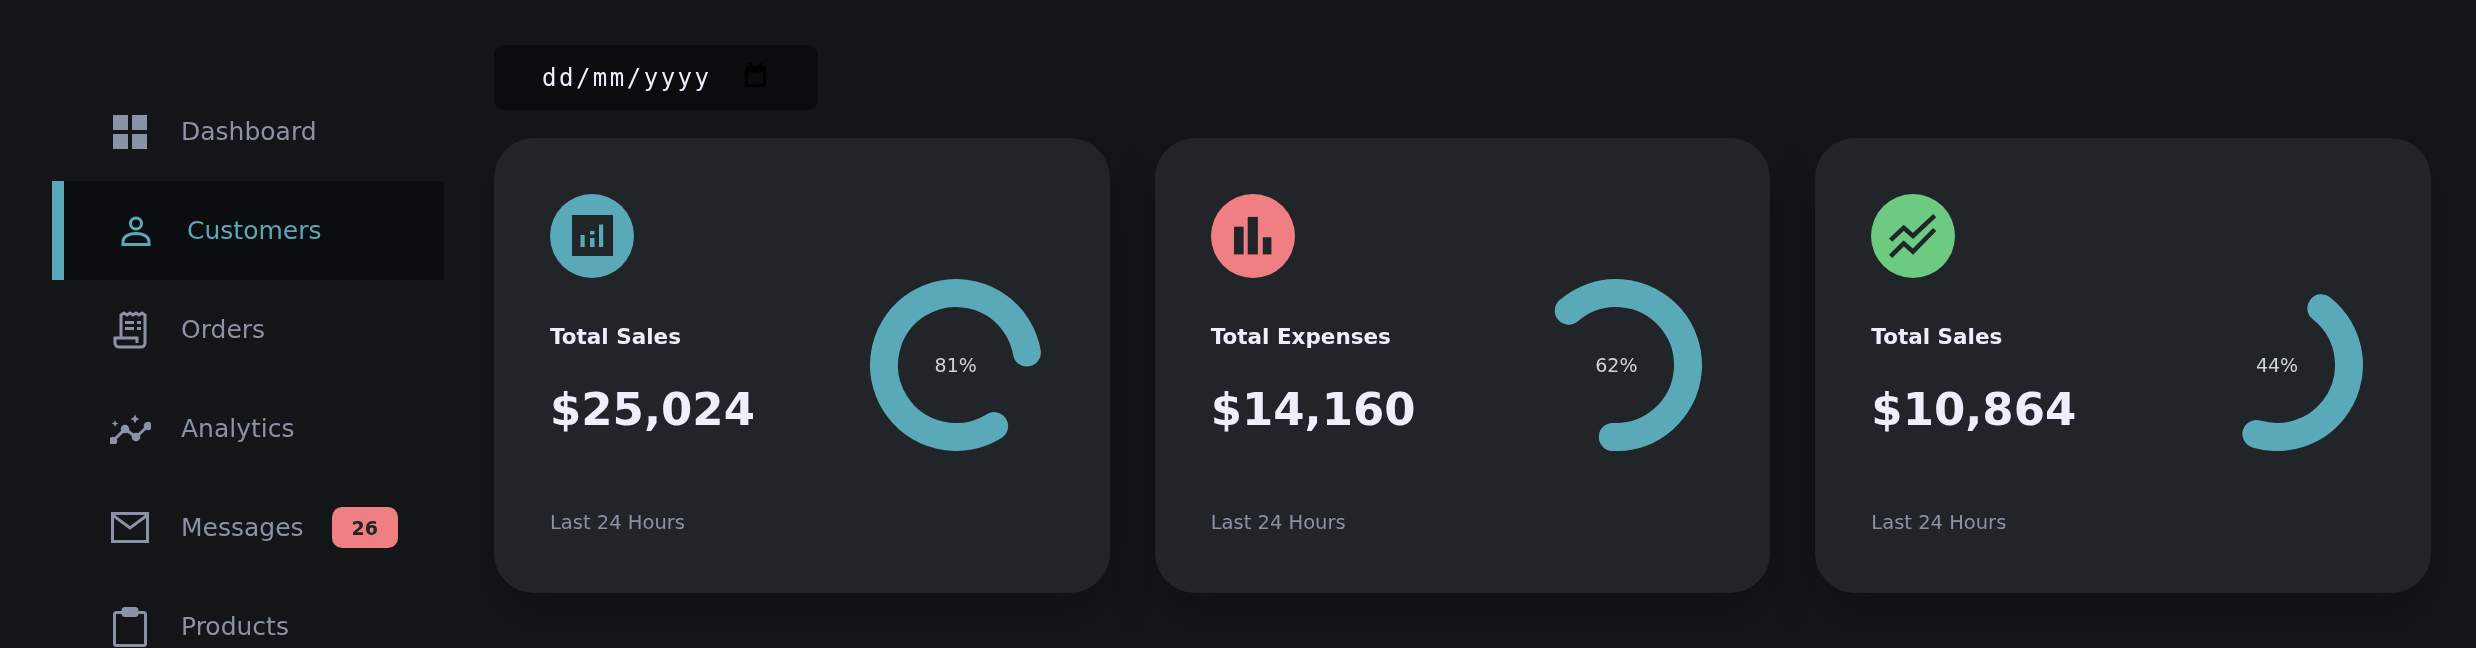 This screenshot has height=648, width=2476. What do you see at coordinates (130, 428) in the screenshot?
I see `chart-sparkle-icon` at bounding box center [130, 428].